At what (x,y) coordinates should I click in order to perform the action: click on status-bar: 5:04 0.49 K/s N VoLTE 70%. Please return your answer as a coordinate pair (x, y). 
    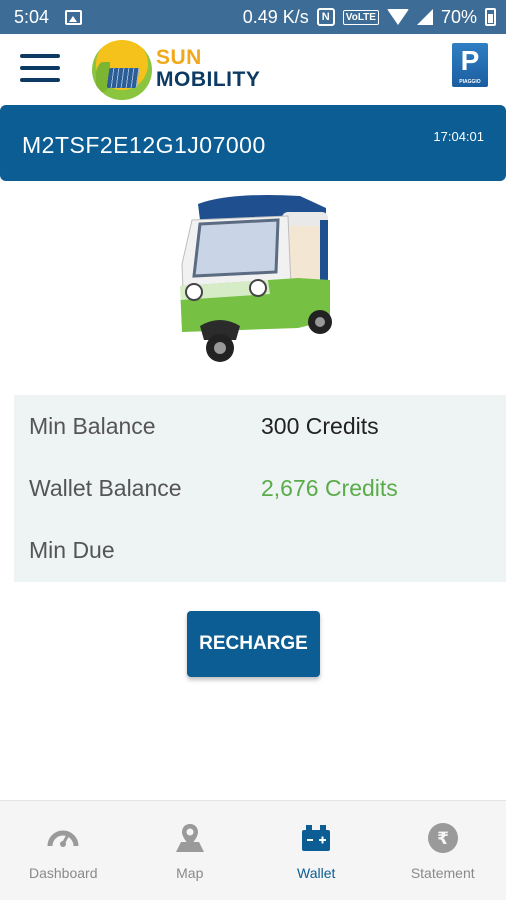
    Looking at the image, I should click on (253, 17).